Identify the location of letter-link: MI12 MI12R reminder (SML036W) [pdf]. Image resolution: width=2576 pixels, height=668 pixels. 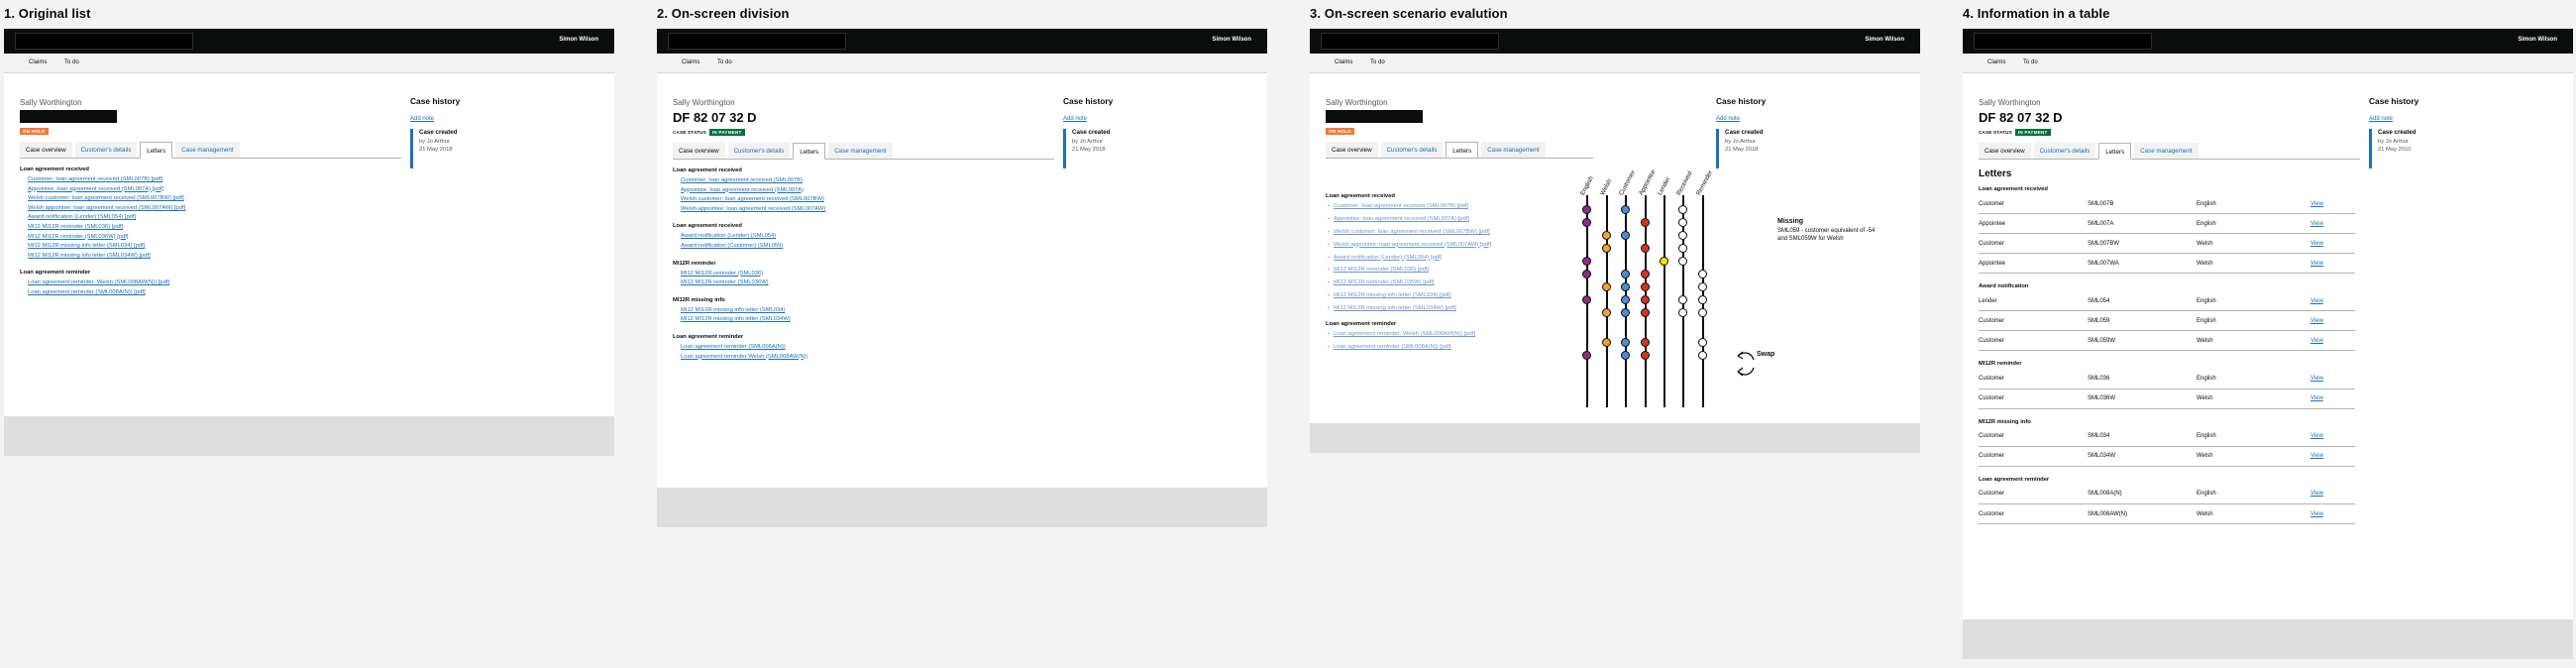
(208, 238).